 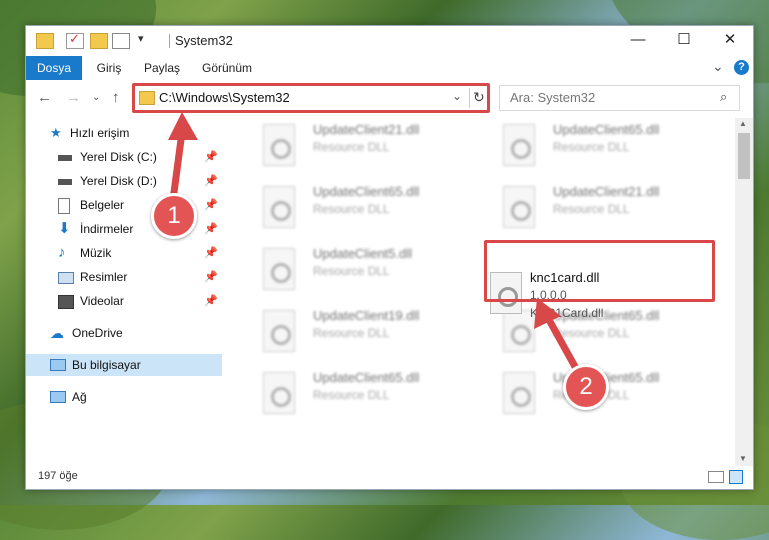 What do you see at coordinates (104, 277) in the screenshot?
I see `sidebar-item-label: Resimler` at bounding box center [104, 277].